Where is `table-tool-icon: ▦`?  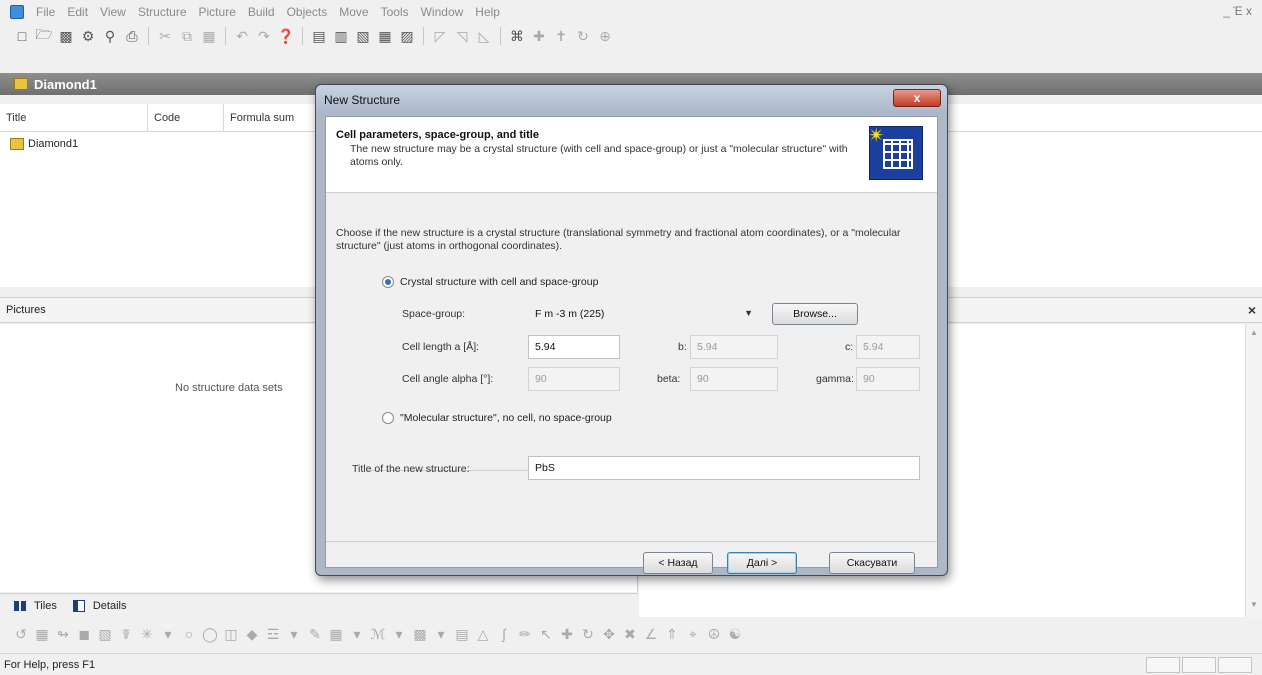
table-tool-icon: ▦ is located at coordinates (336, 634).